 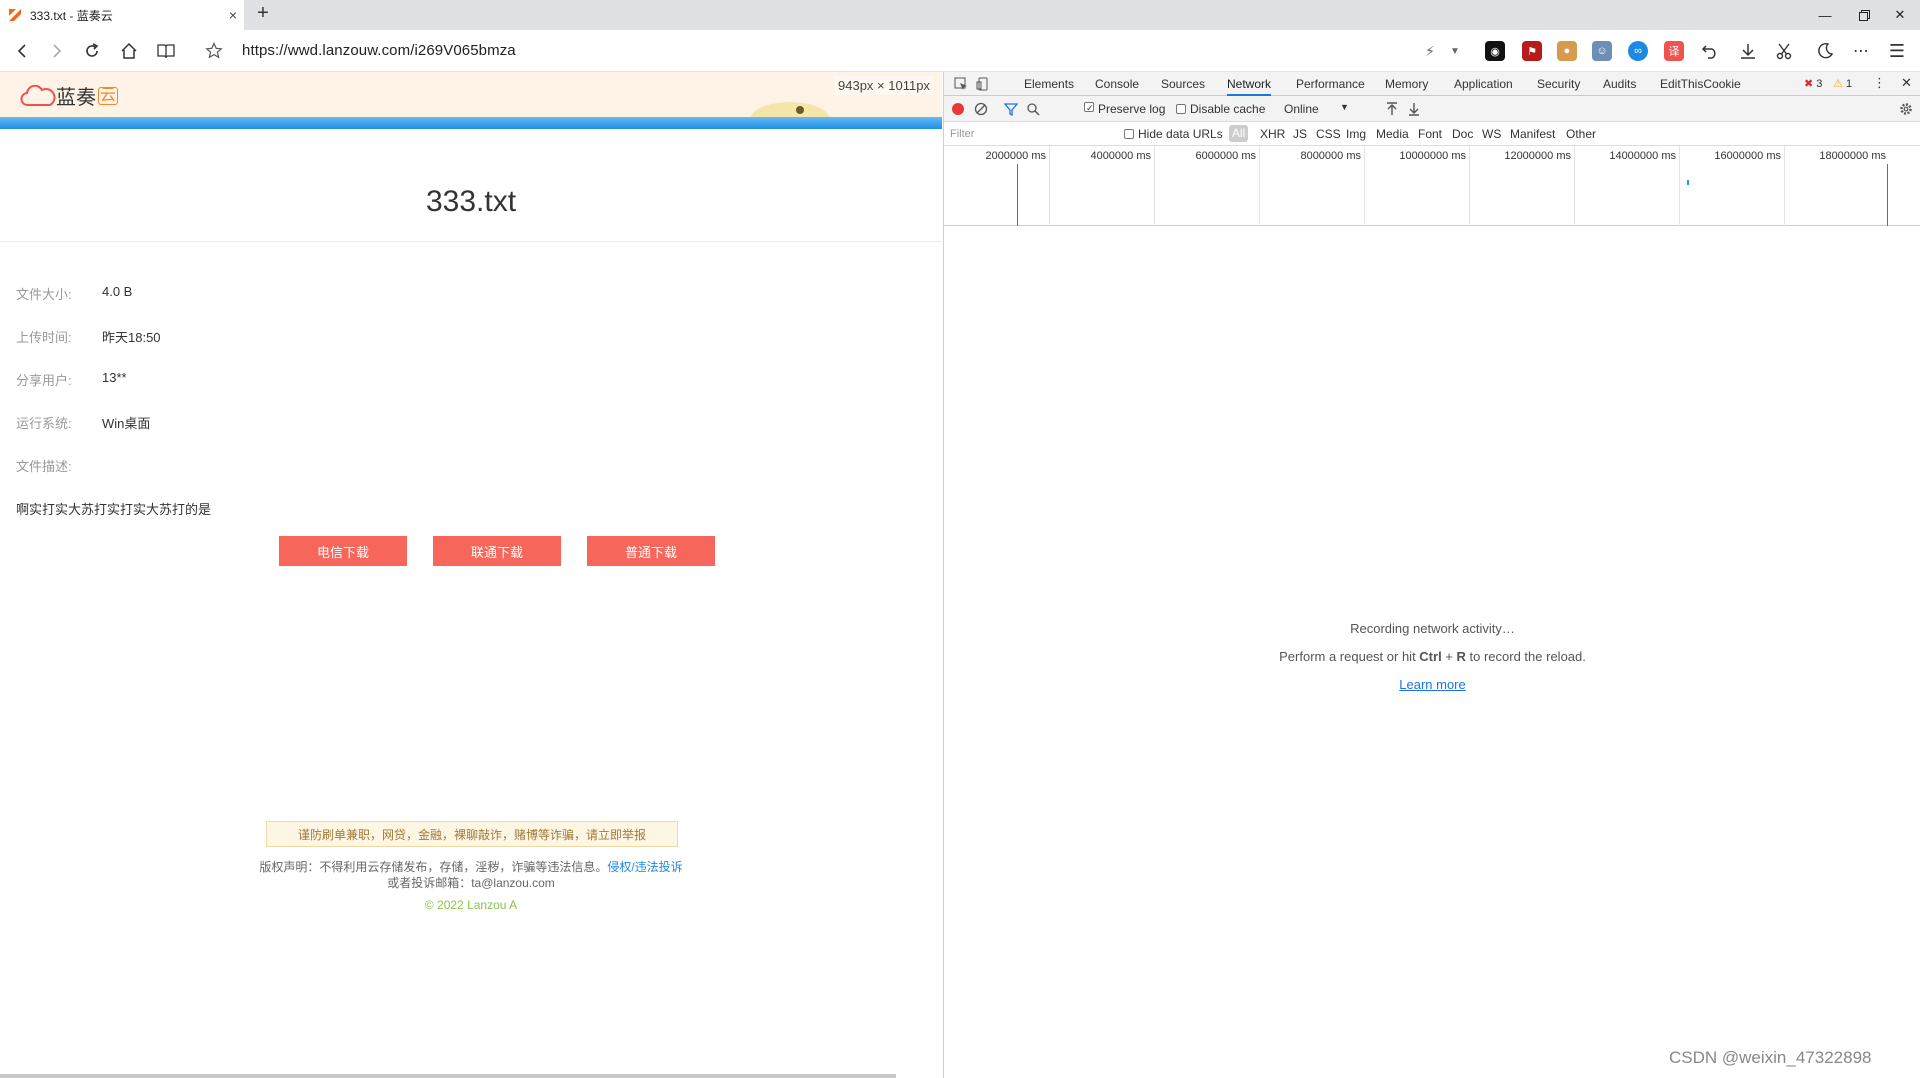 What do you see at coordinates (1825, 51) in the screenshot?
I see `night-mode-icon` at bounding box center [1825, 51].